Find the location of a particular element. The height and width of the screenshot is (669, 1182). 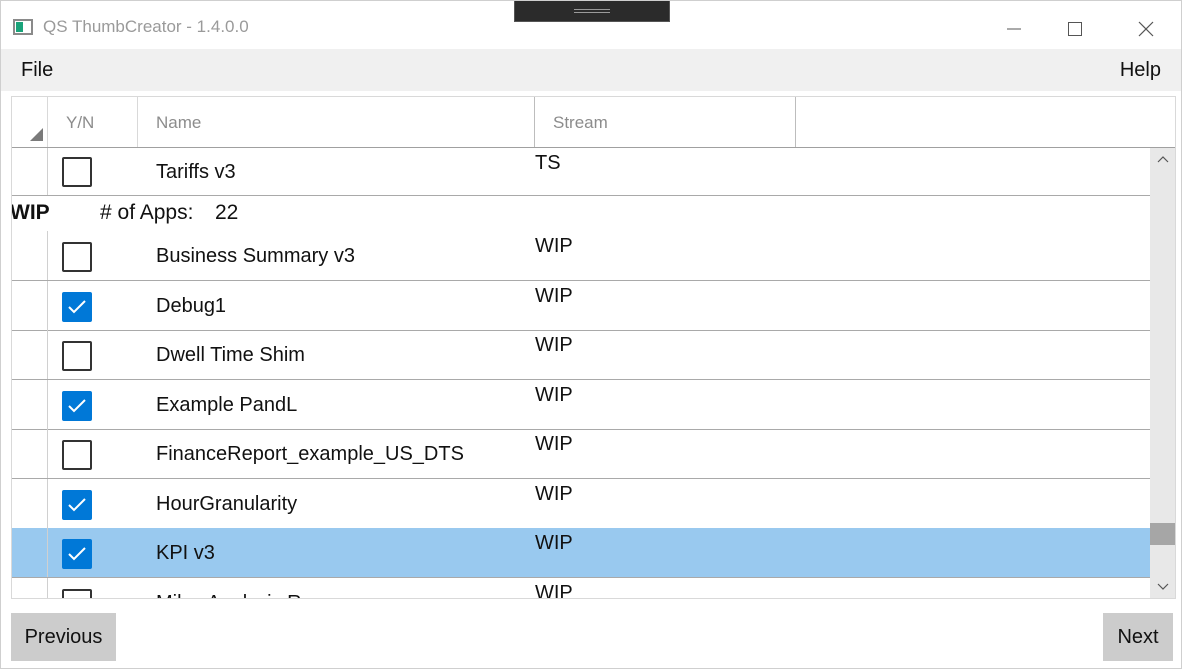

next-button: Next is located at coordinates (1138, 637).